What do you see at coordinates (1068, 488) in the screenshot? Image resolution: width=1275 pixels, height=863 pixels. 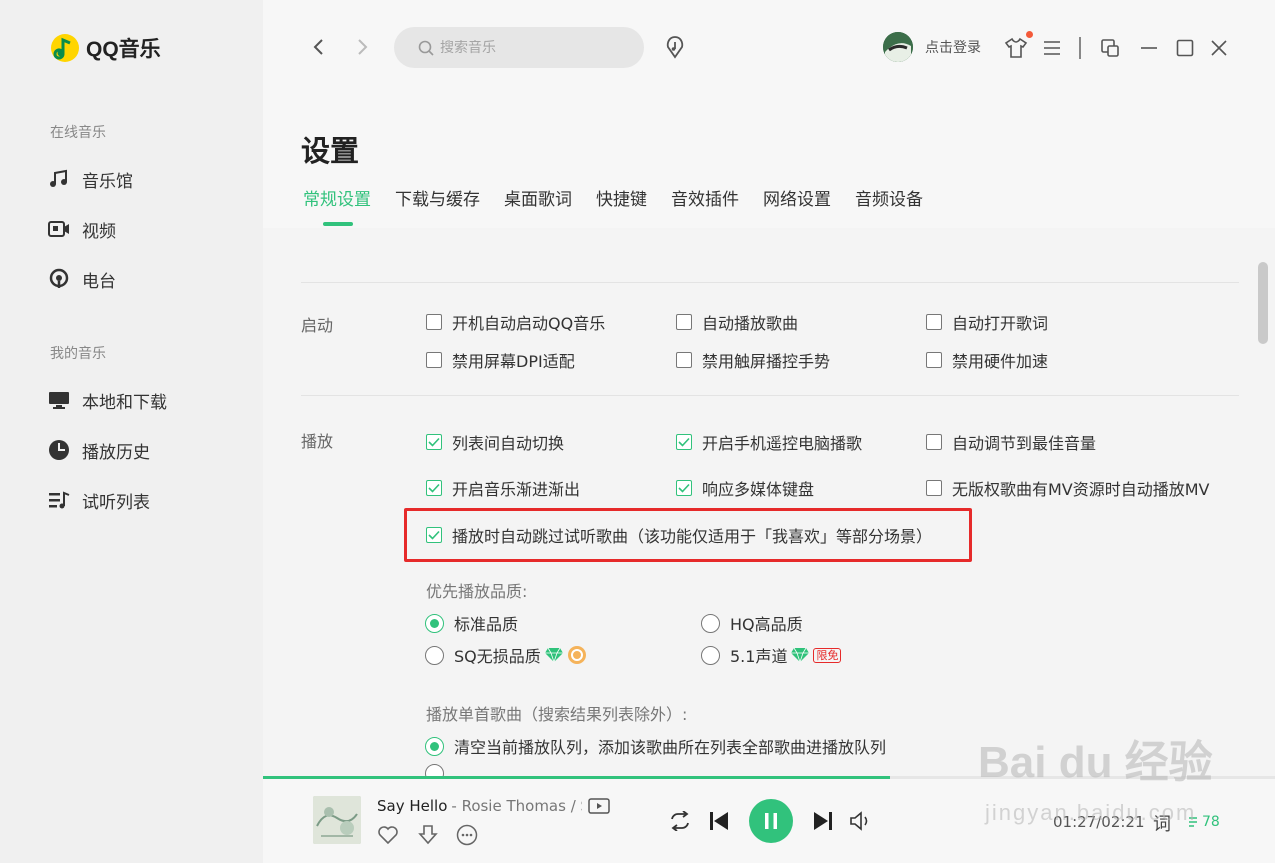 I see `checkbox-auto-mv: 无版权歌曲有MV资源时自动播放MV` at bounding box center [1068, 488].